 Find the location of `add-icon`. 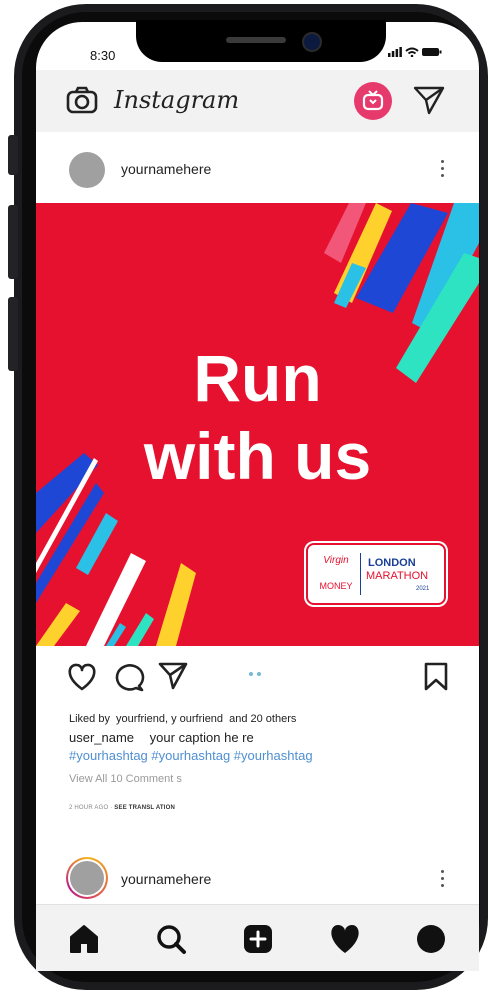

add-icon is located at coordinates (258, 939).